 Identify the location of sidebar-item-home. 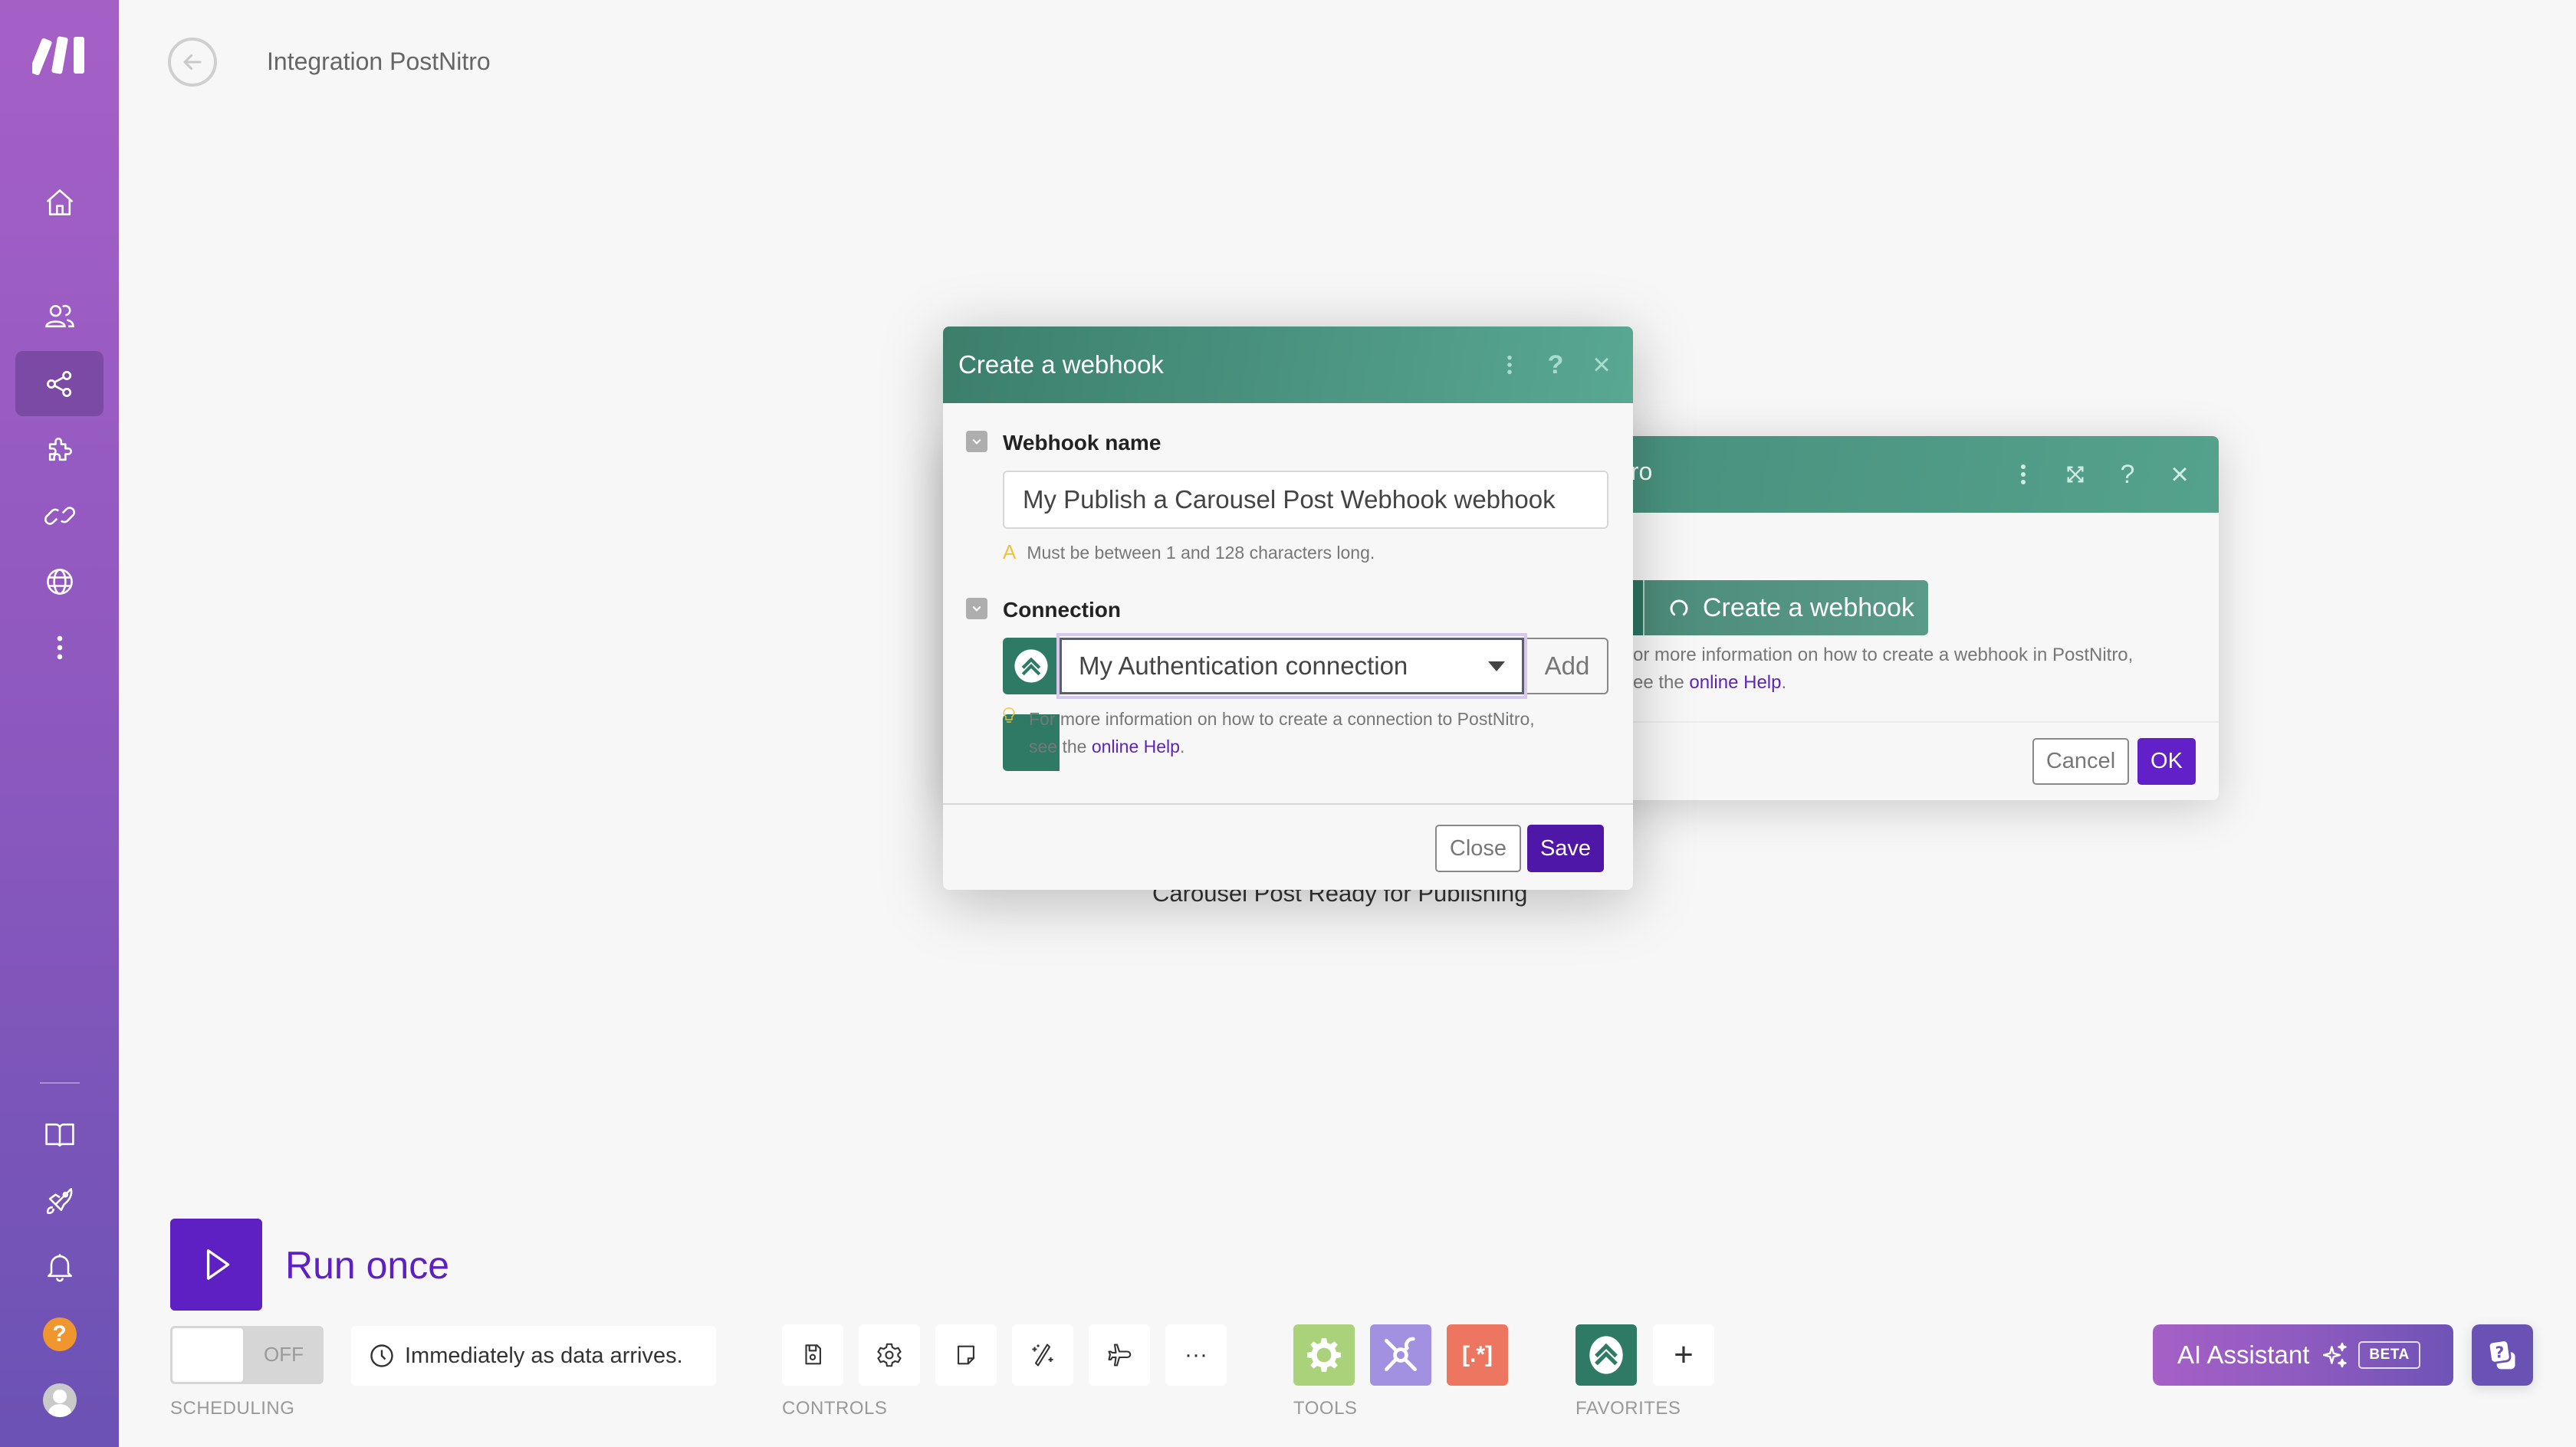
(60, 203).